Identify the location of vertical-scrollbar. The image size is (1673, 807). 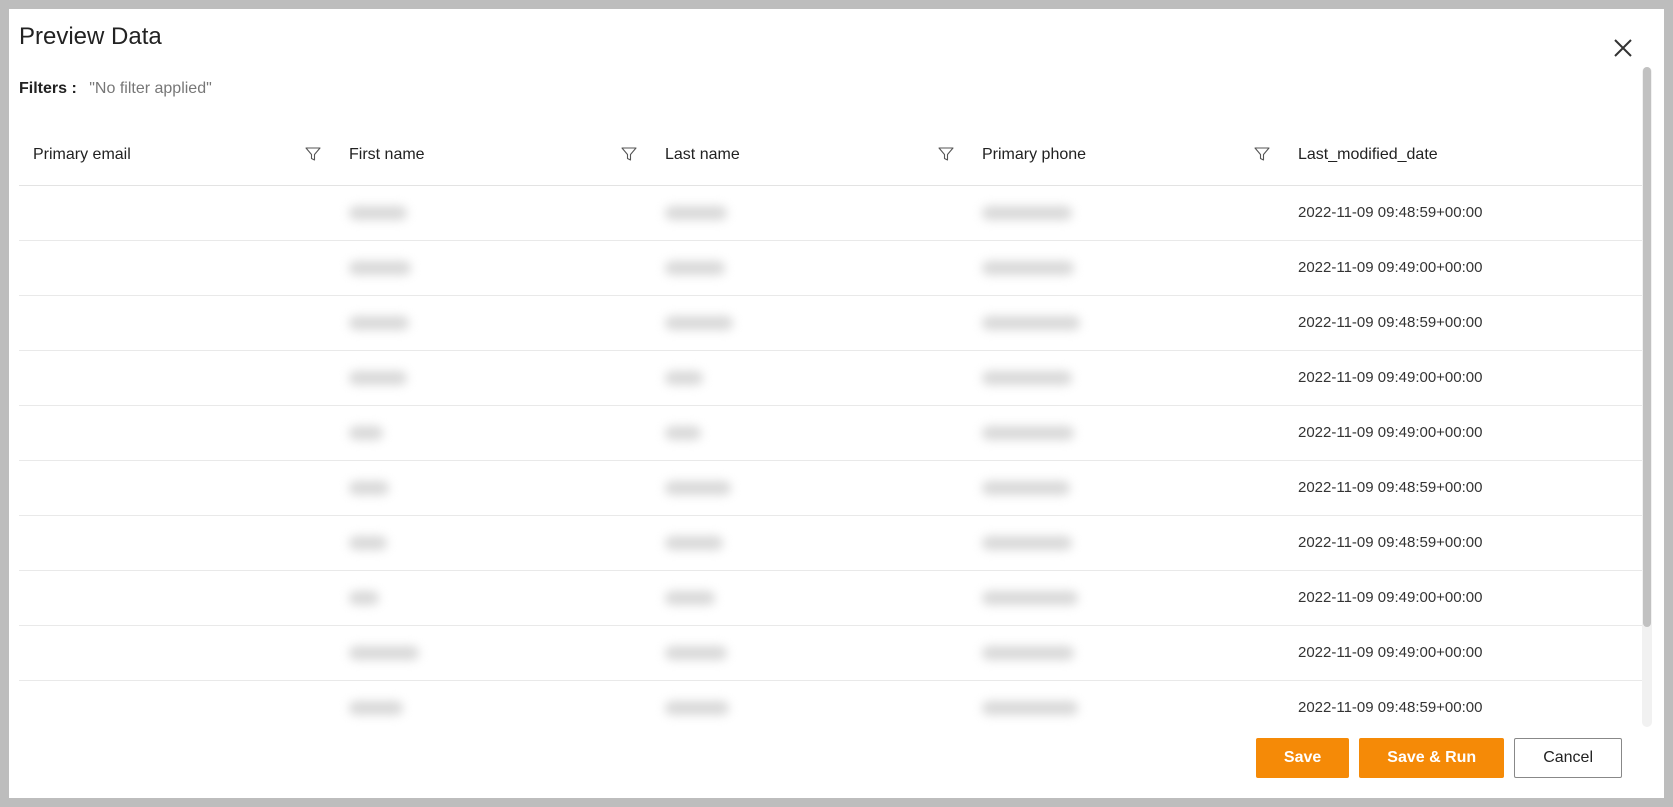
(1647, 397).